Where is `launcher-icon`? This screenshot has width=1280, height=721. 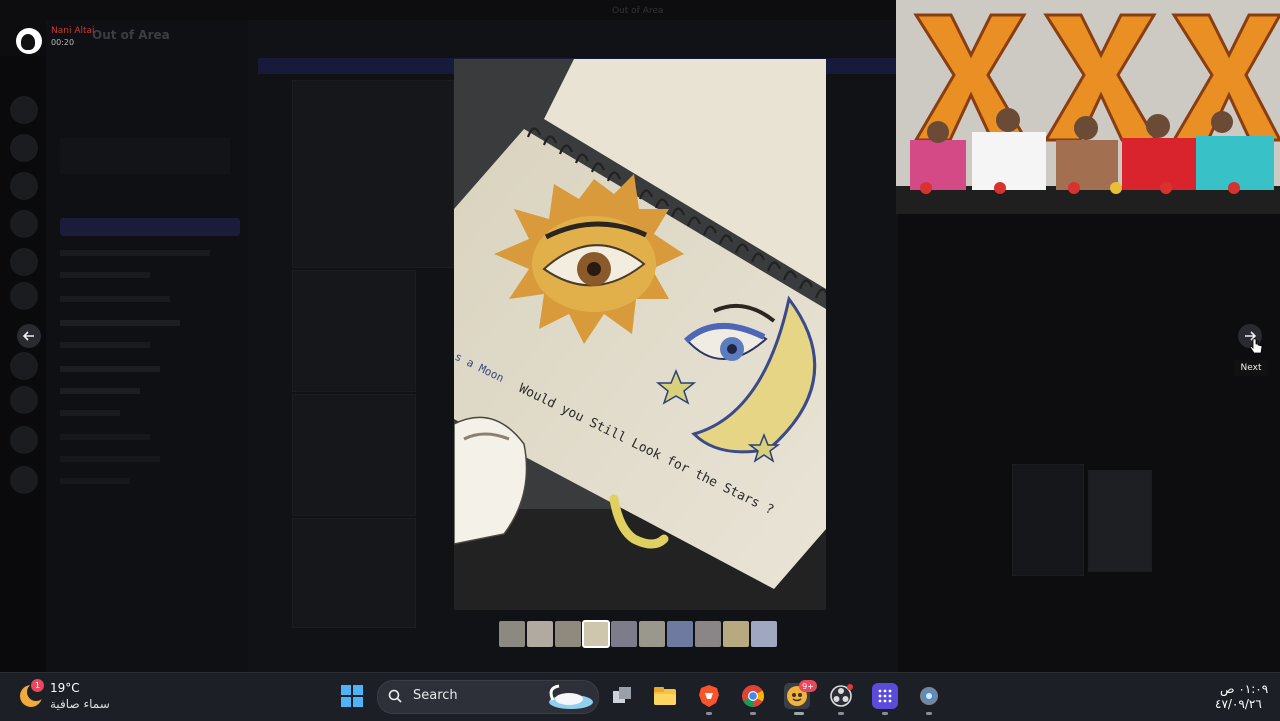 launcher-icon is located at coordinates (885, 696).